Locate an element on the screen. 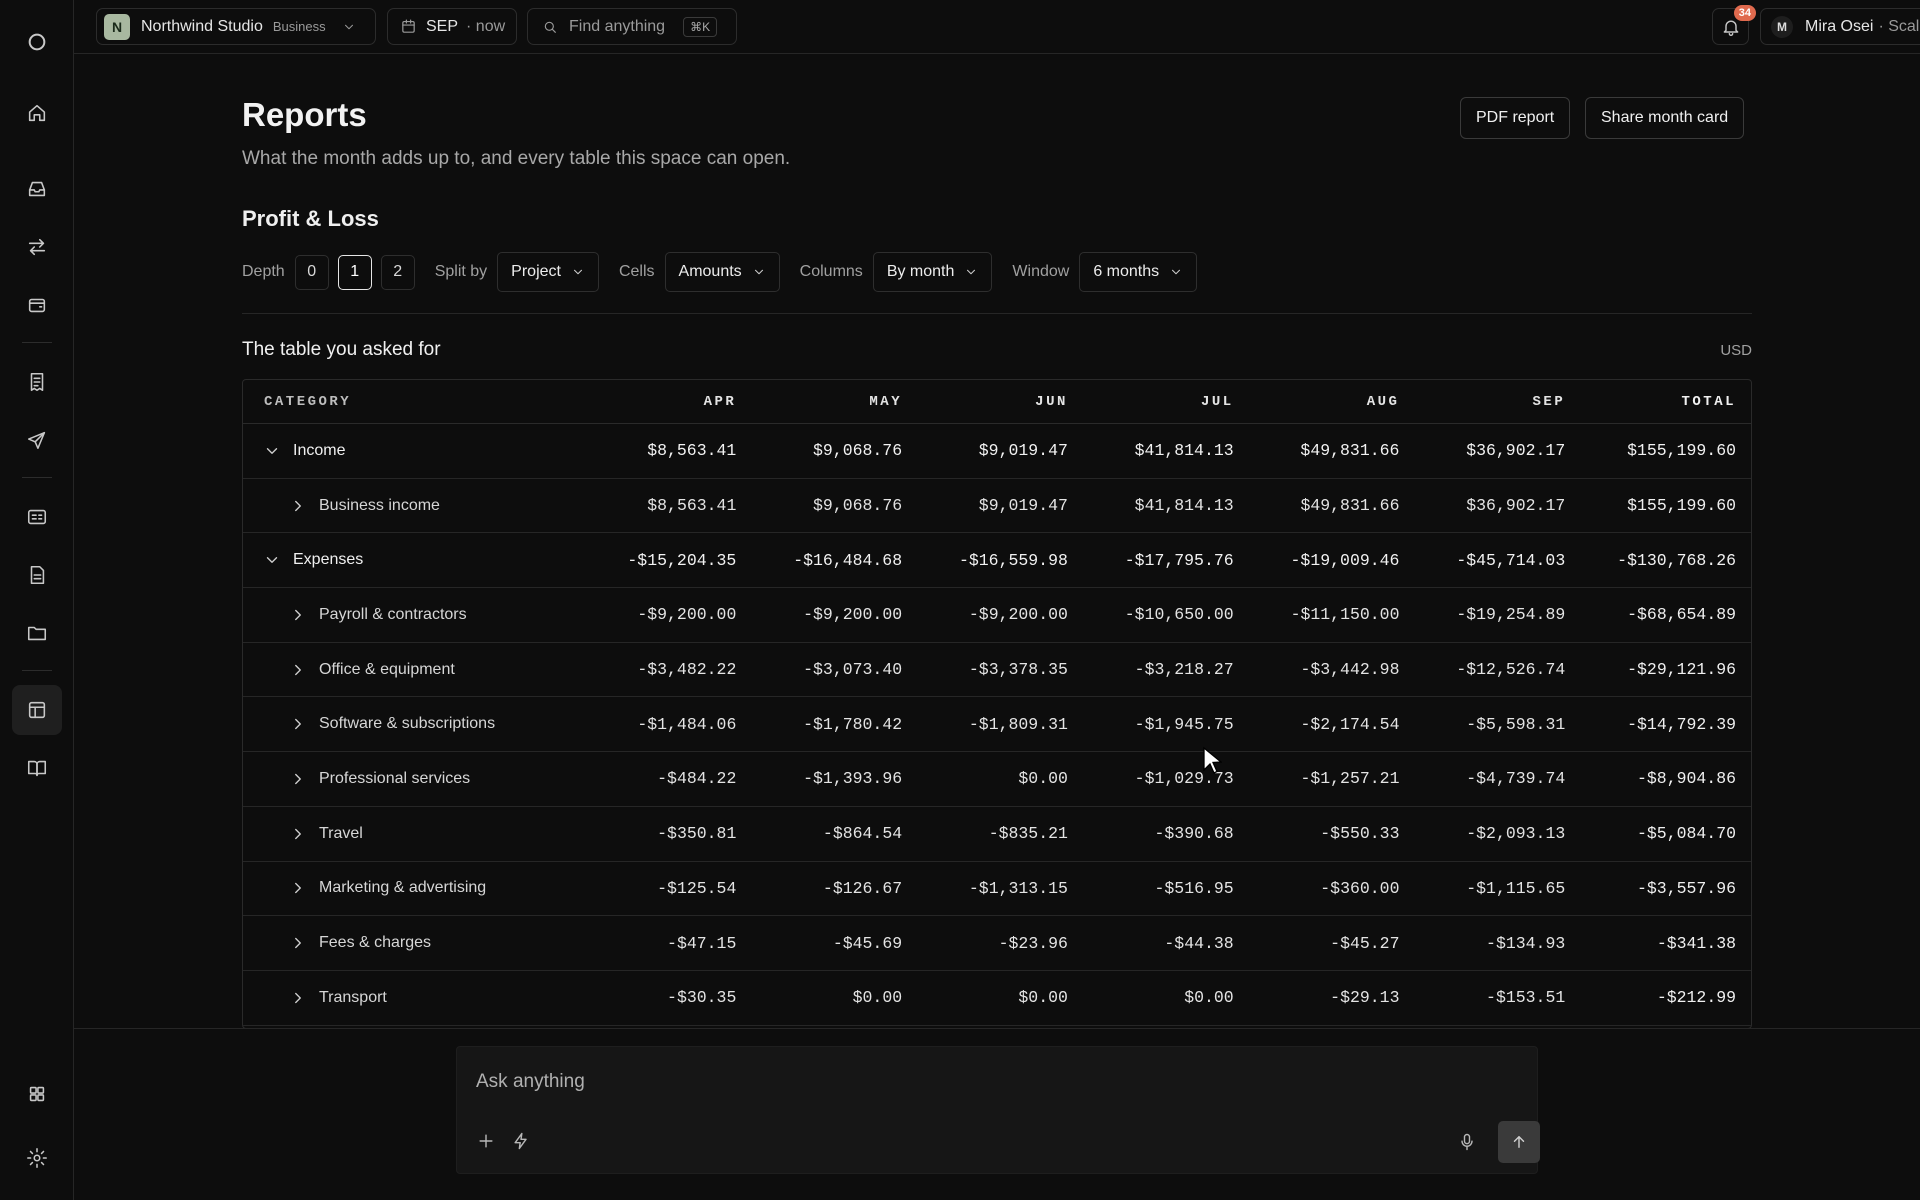 This screenshot has width=1920, height=1200. column-header-aug: AUG is located at coordinates (1383, 401).